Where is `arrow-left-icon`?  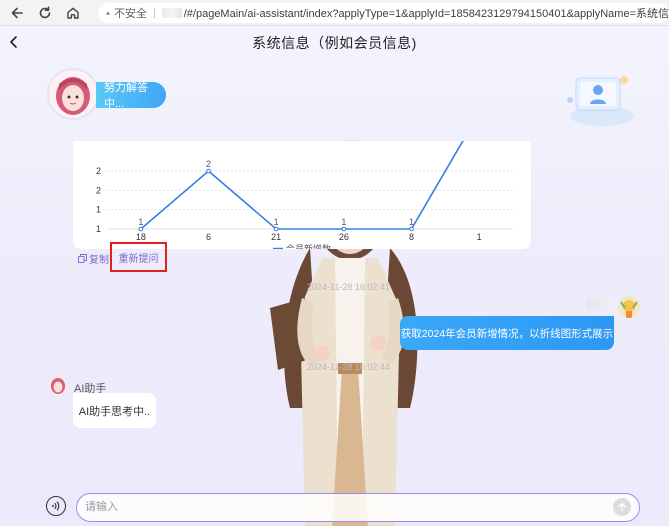 arrow-left-icon is located at coordinates (17, 12).